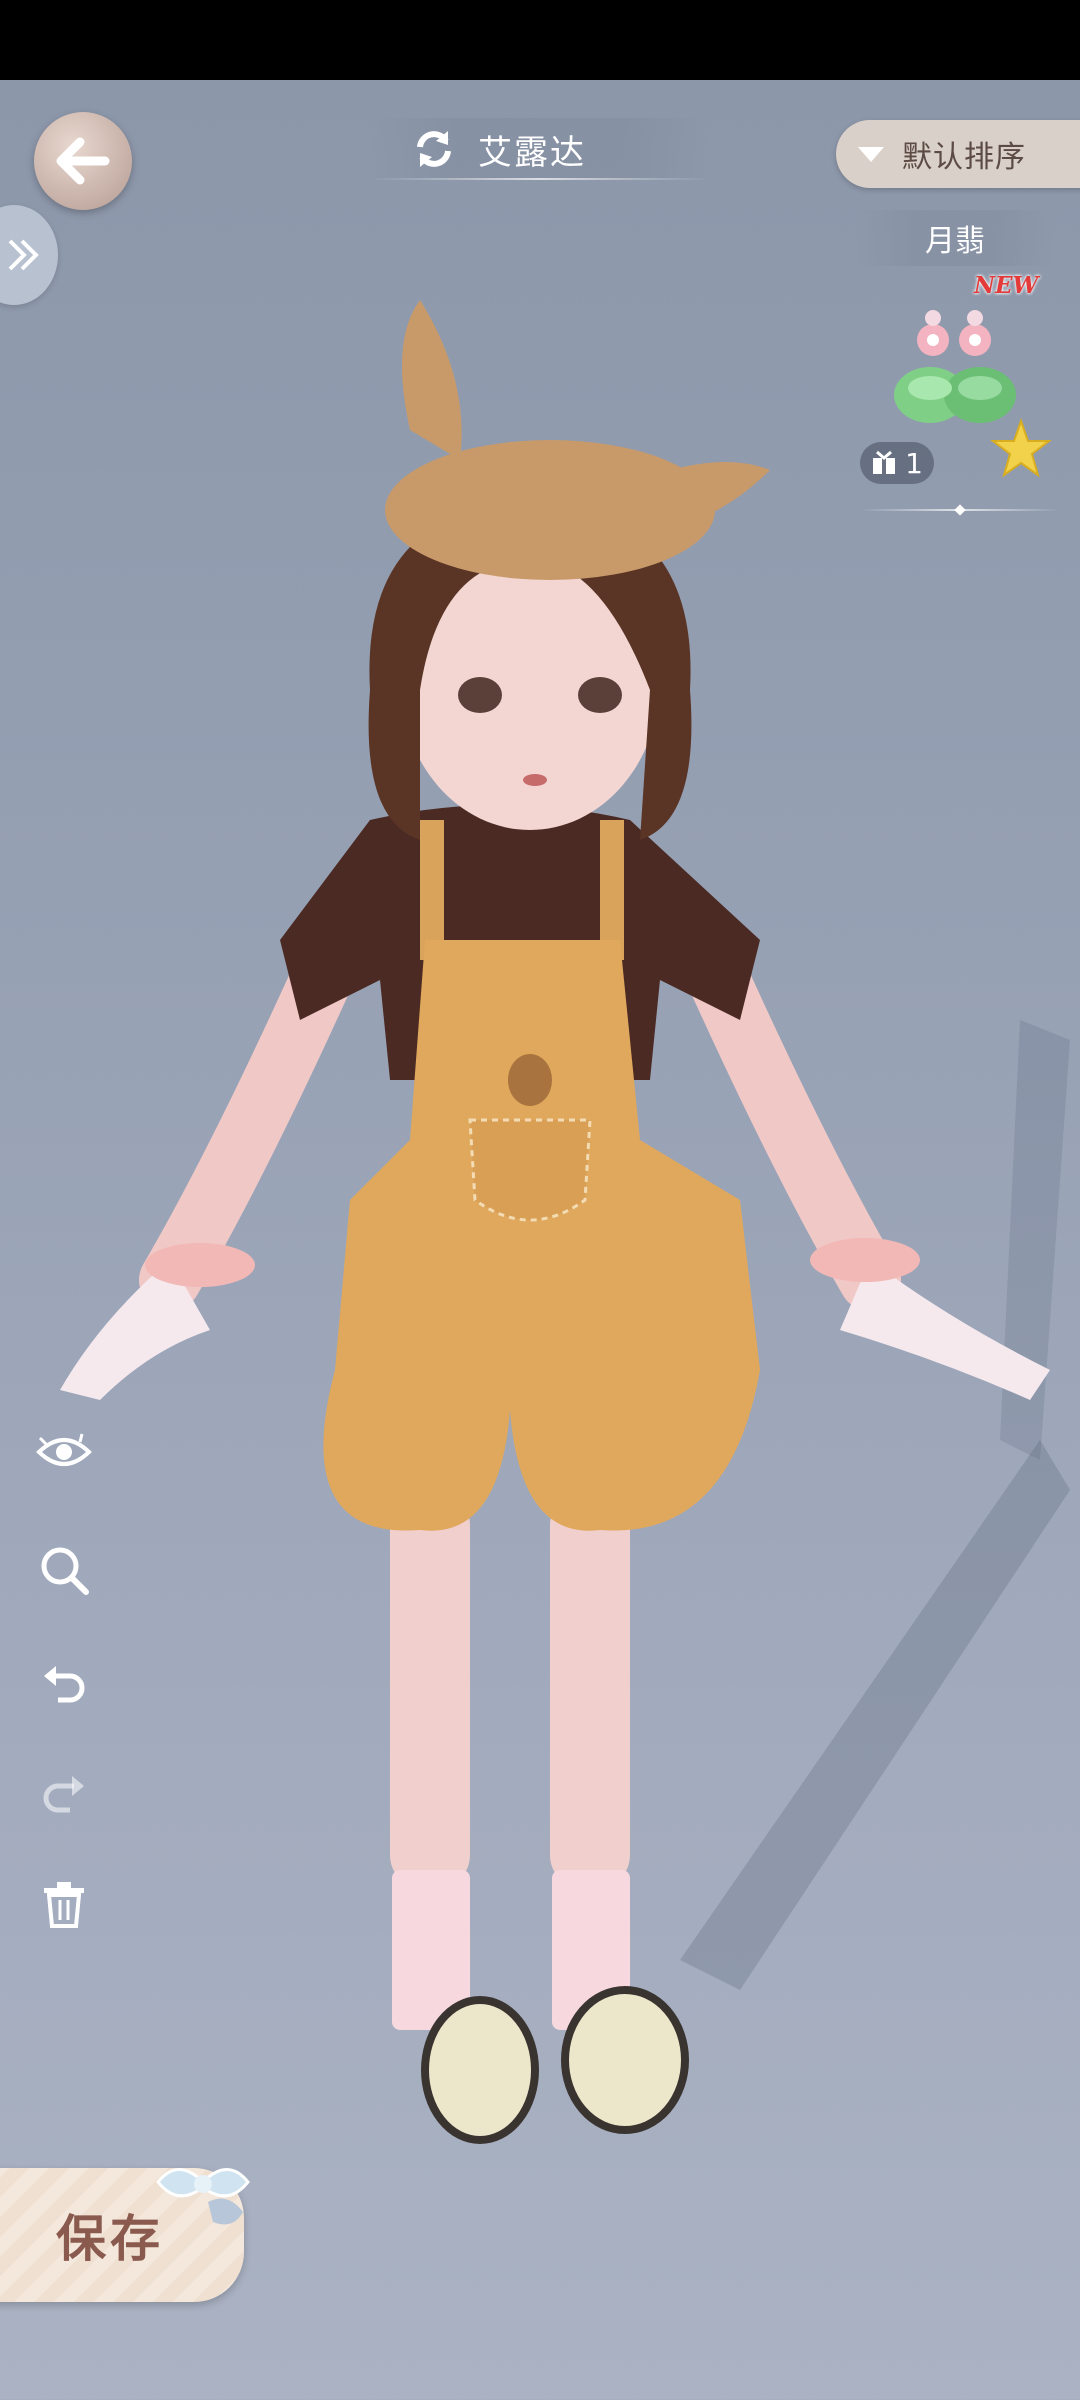  I want to click on double-chevron-right-icon, so click(23, 255).